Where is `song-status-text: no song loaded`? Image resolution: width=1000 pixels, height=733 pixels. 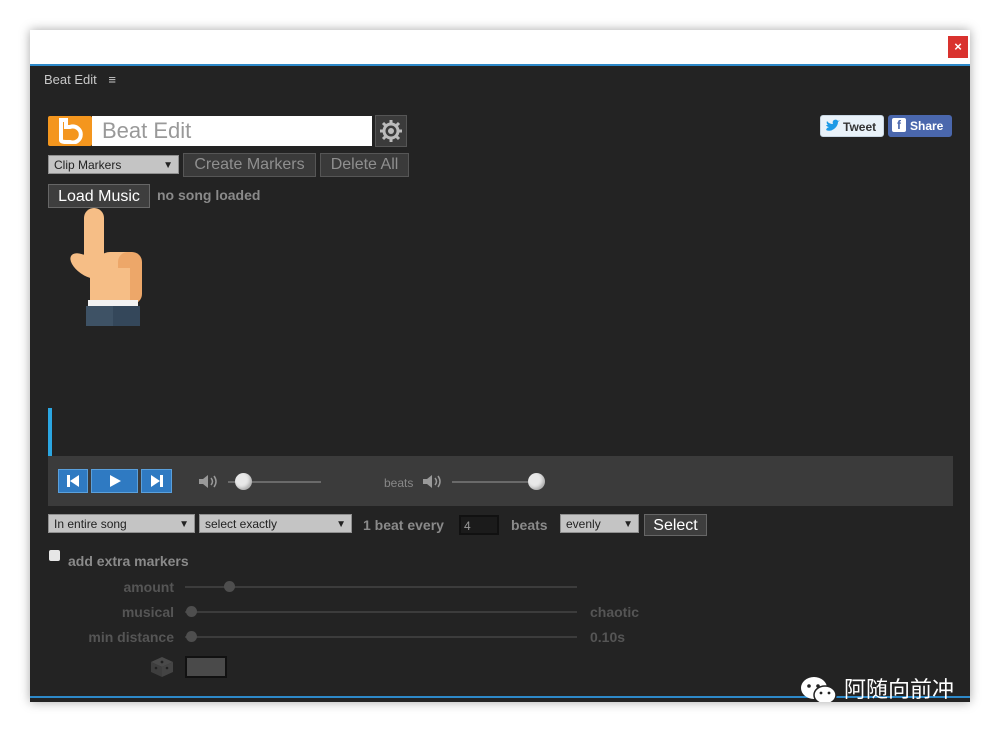
song-status-text: no song loaded is located at coordinates (209, 195).